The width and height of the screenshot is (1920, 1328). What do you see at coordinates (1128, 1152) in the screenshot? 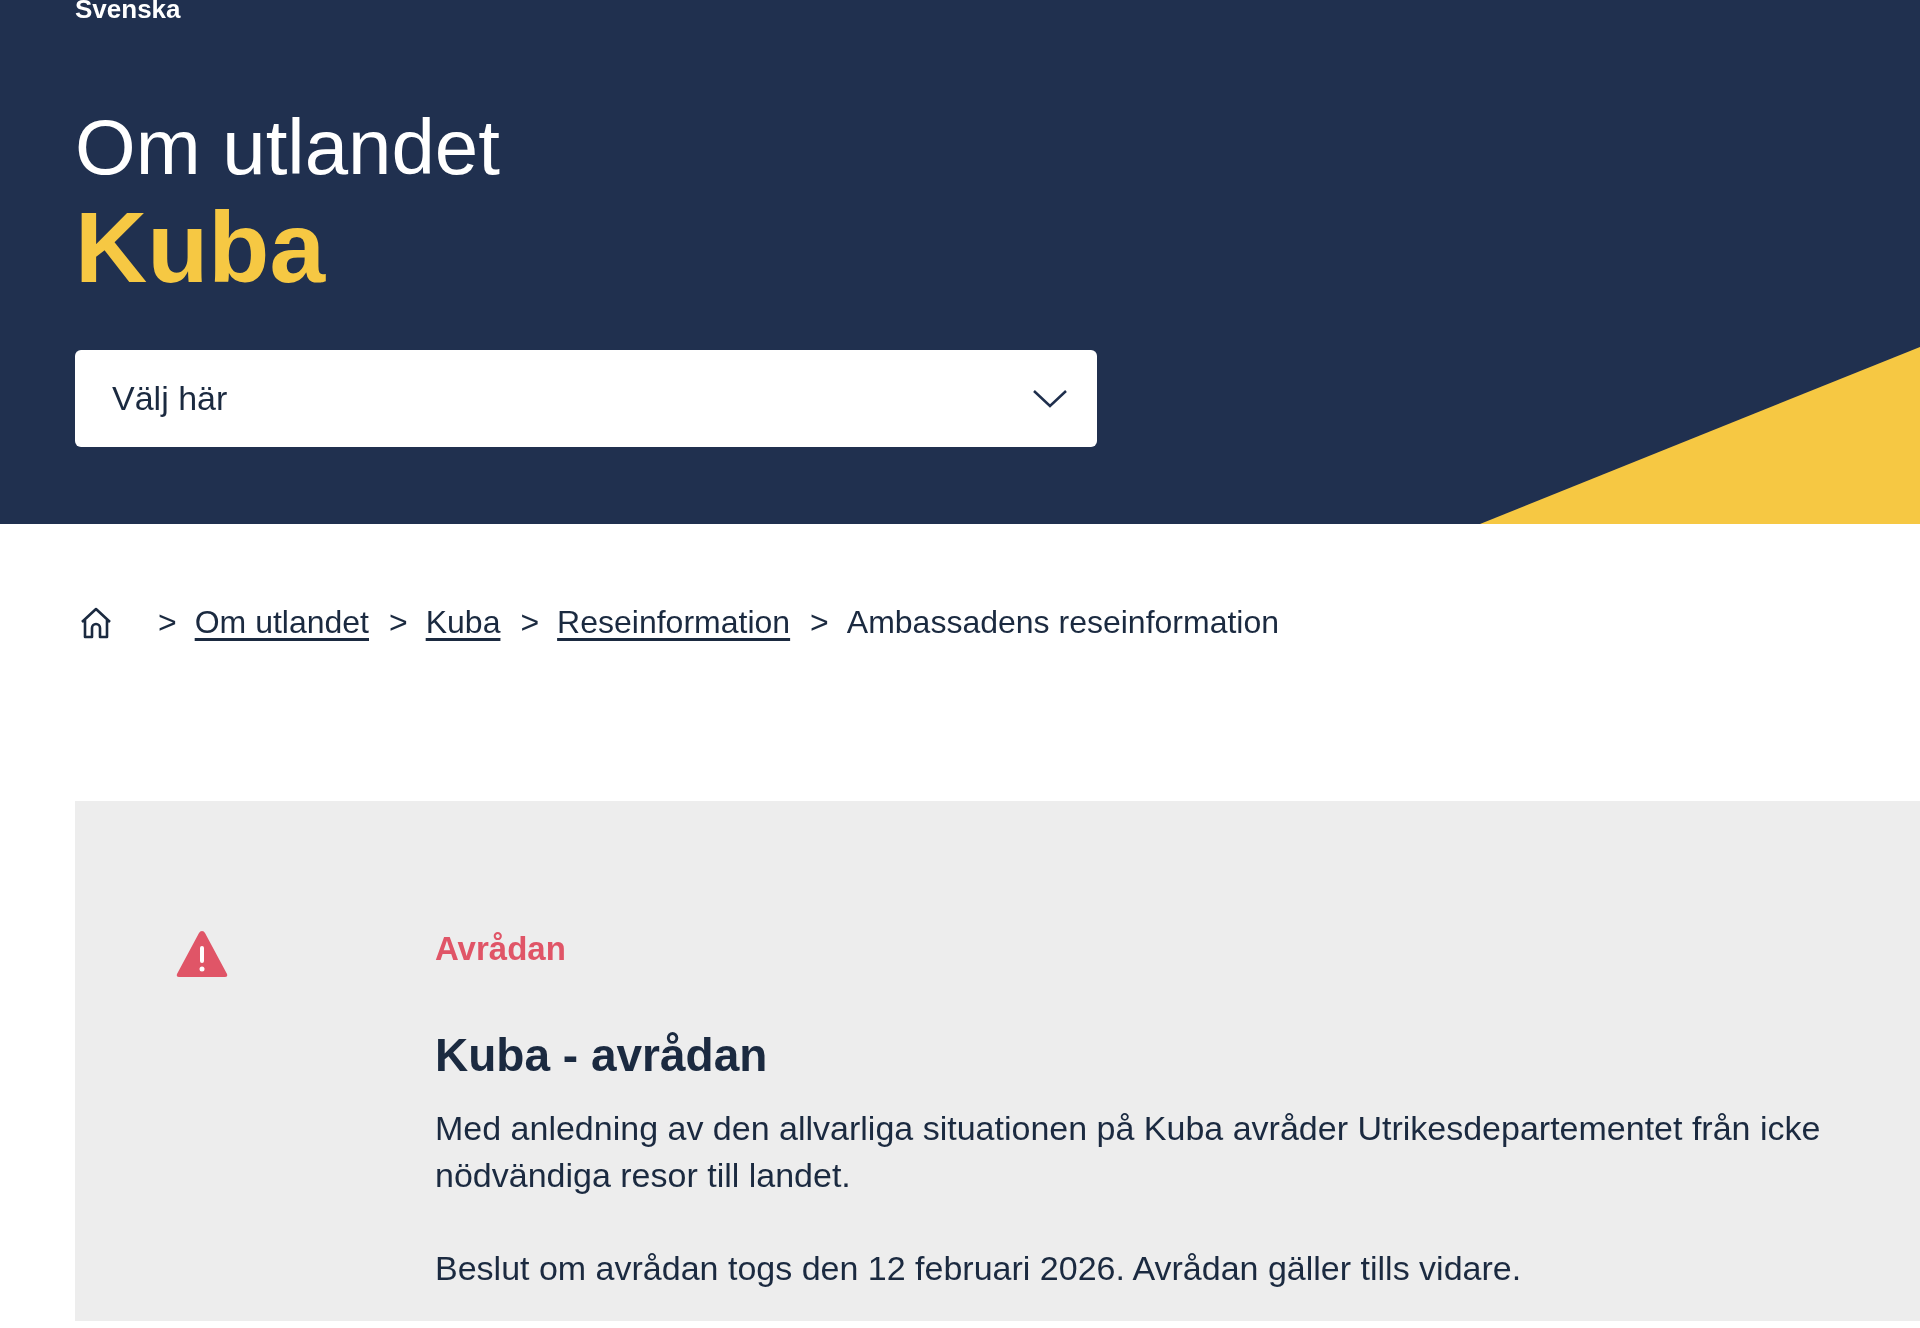
I see `notice-paragraph: Med anledning av den allvarliga situationen på Kuba avråder Utrikesdepartementet från icke nödvändiga resor till landet.` at bounding box center [1128, 1152].